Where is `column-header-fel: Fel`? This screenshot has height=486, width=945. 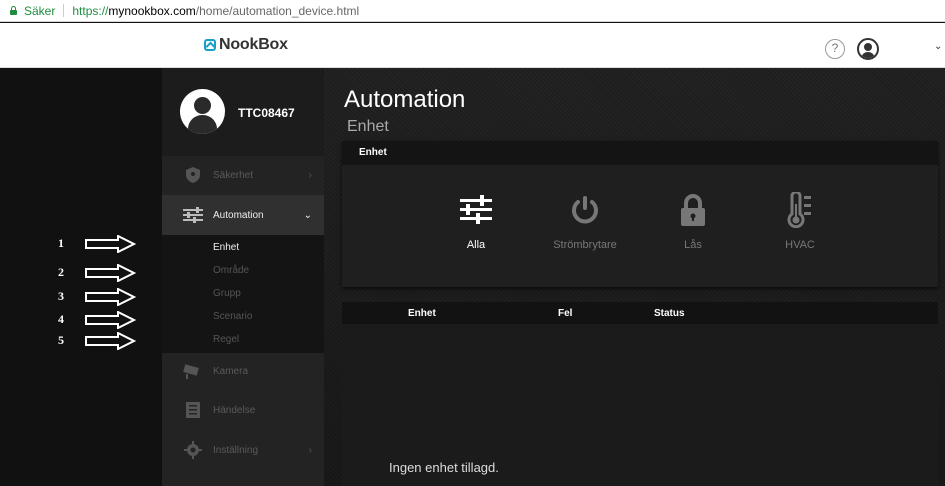 column-header-fel: Fel is located at coordinates (565, 313).